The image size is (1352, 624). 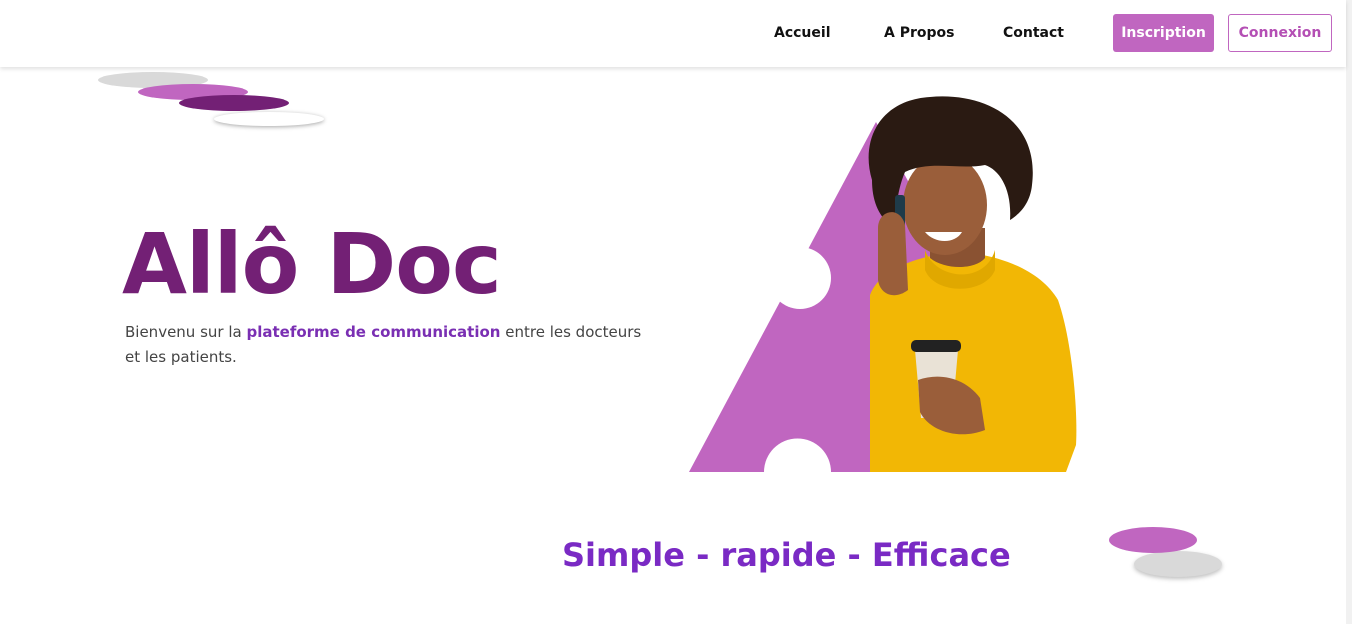 I want to click on nav-link-a-propos: A Propos, so click(x=919, y=33).